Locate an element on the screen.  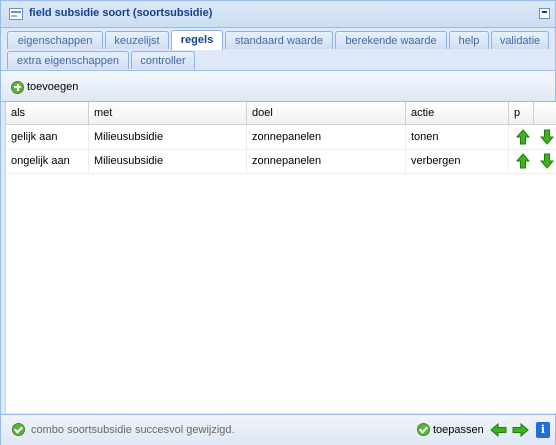
window-title: field subsidie soort (soortsubsidie) is located at coordinates (121, 13).